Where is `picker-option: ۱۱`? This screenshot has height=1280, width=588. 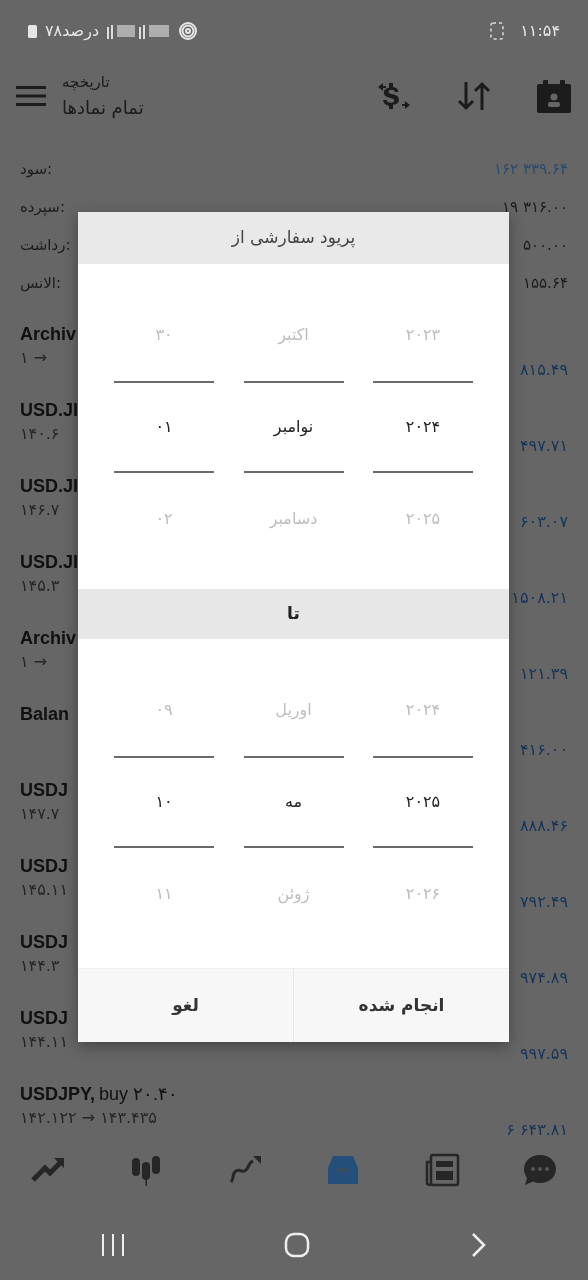 picker-option: ۱۱ is located at coordinates (164, 893).